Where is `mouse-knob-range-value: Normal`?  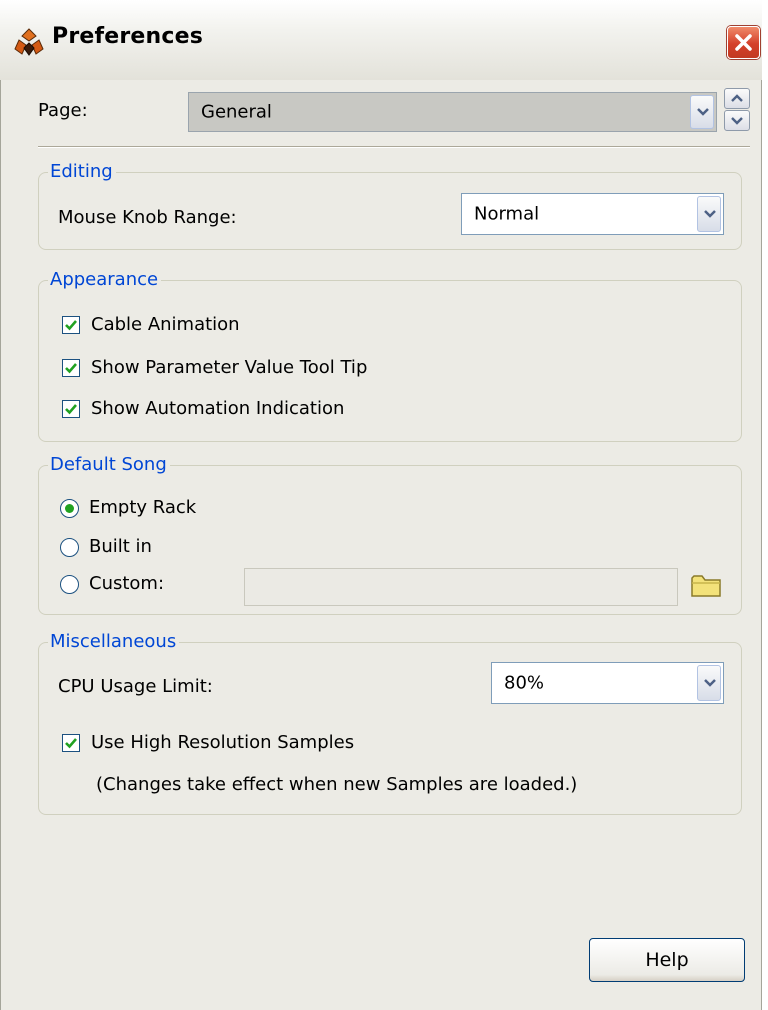 mouse-knob-range-value: Normal is located at coordinates (507, 214).